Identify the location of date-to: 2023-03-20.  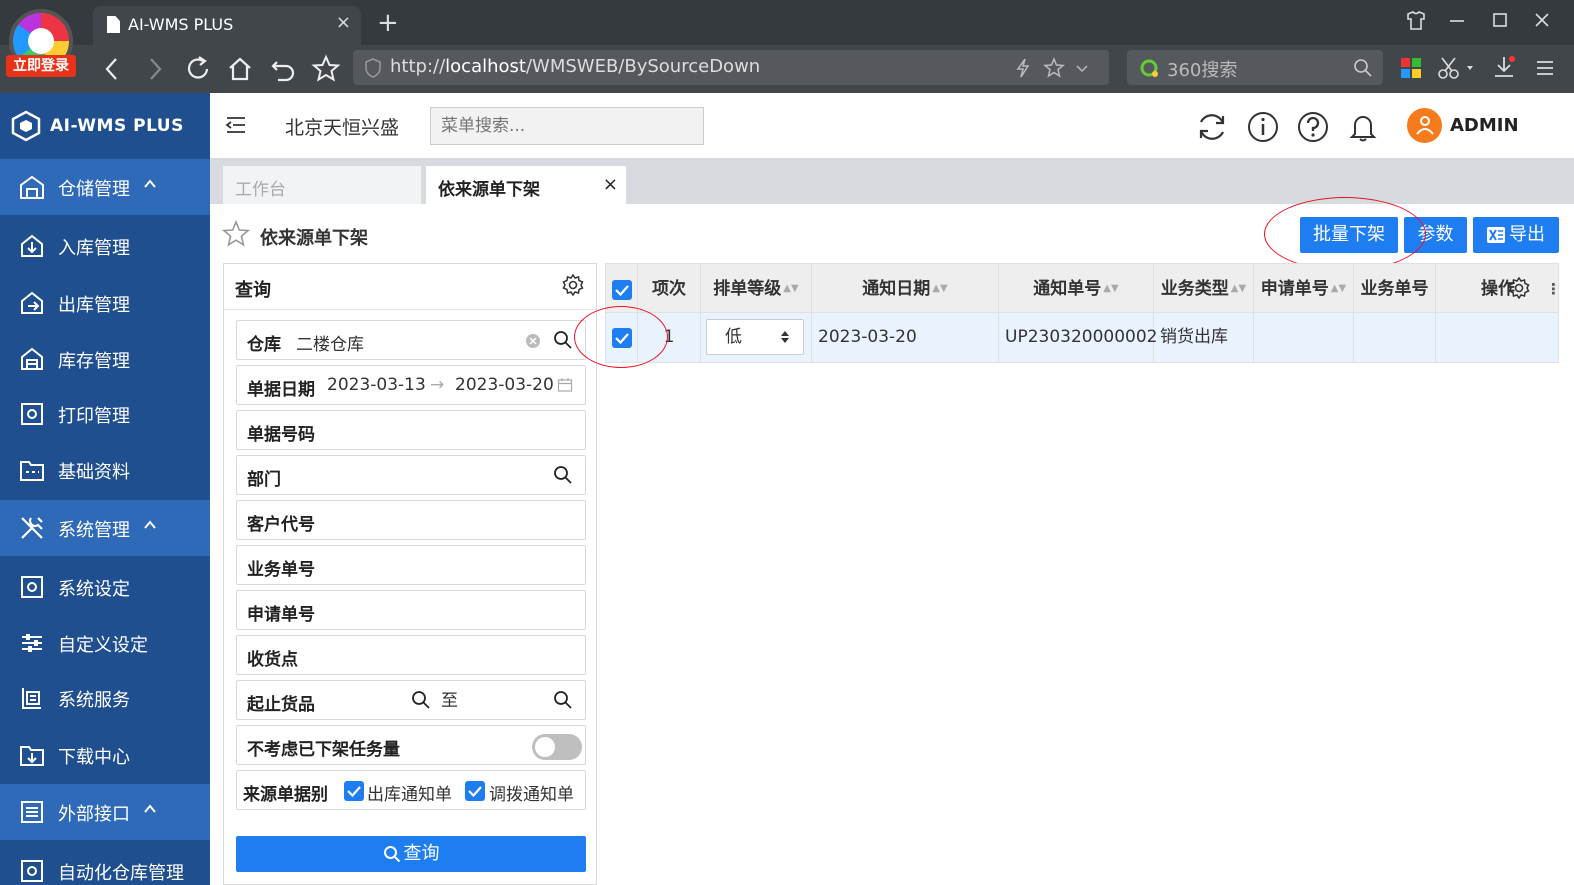
(504, 385).